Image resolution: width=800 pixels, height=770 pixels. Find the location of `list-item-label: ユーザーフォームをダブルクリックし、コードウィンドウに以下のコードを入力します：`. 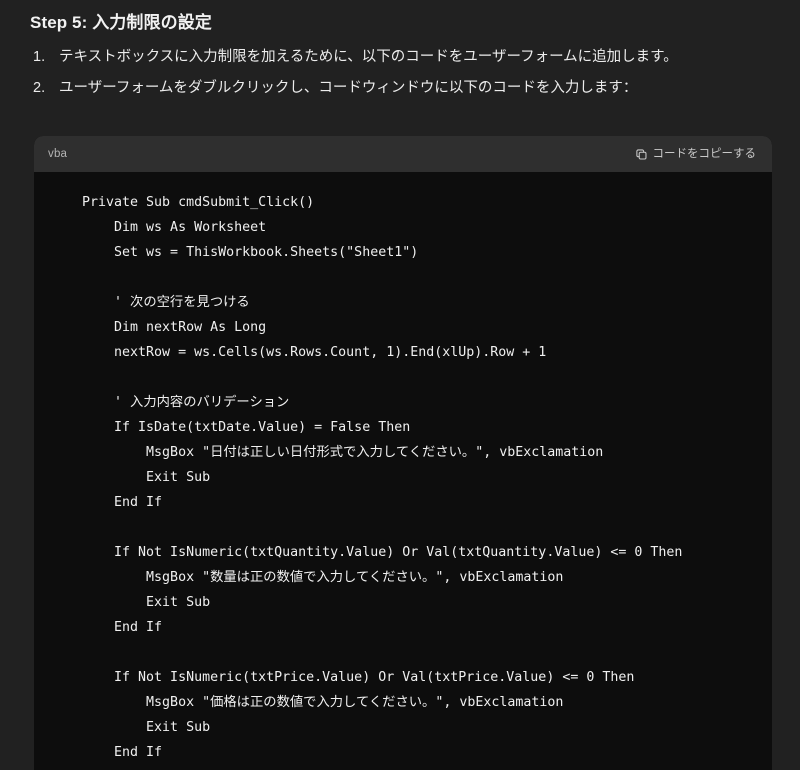

list-item-label: ユーザーフォームをダブルクリックし、コードウィンドウに以下のコードを入力します： is located at coordinates (348, 88).